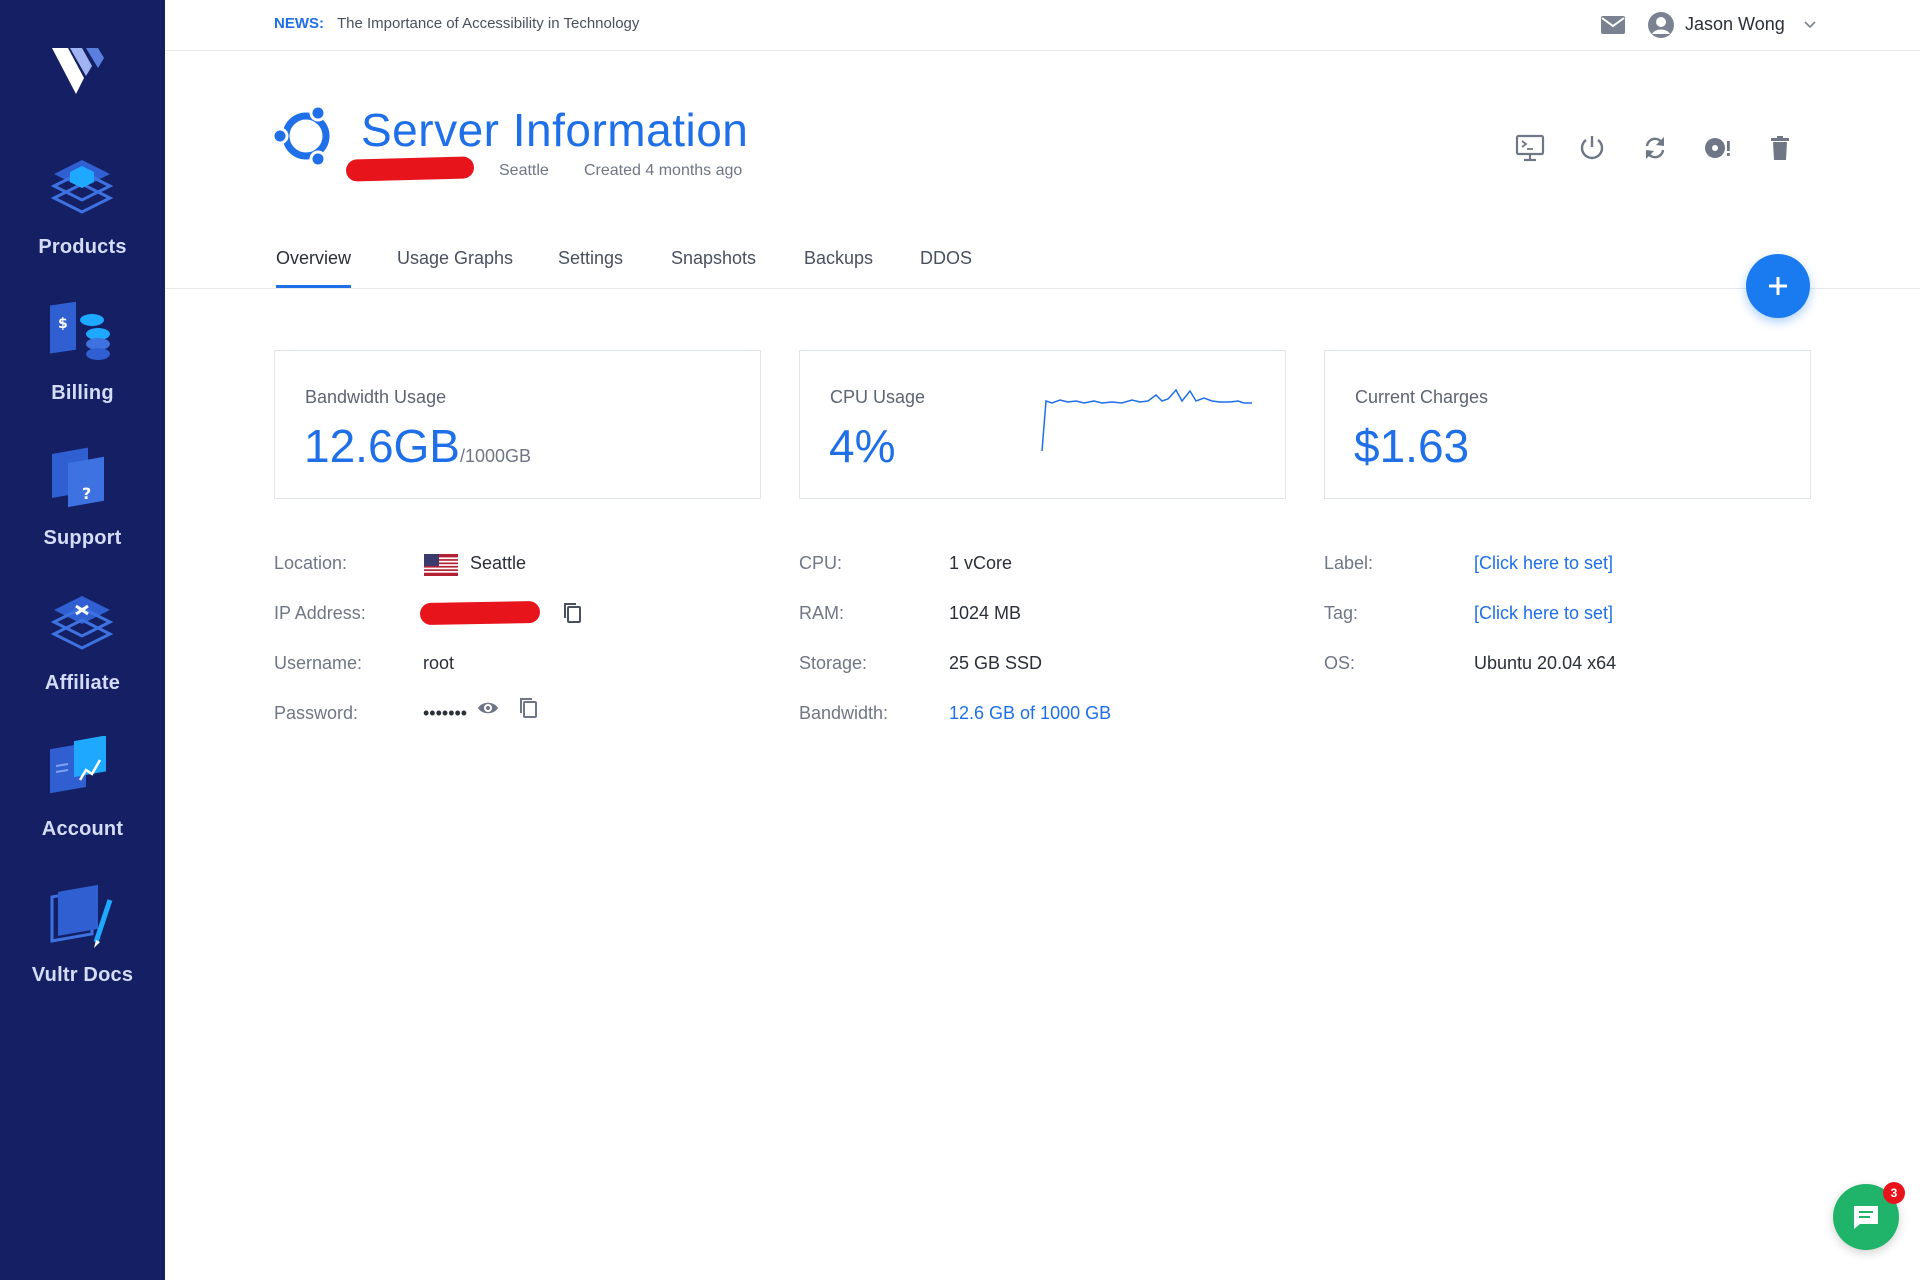 Image resolution: width=1920 pixels, height=1280 pixels. What do you see at coordinates (1530, 148) in the screenshot?
I see `console-icon` at bounding box center [1530, 148].